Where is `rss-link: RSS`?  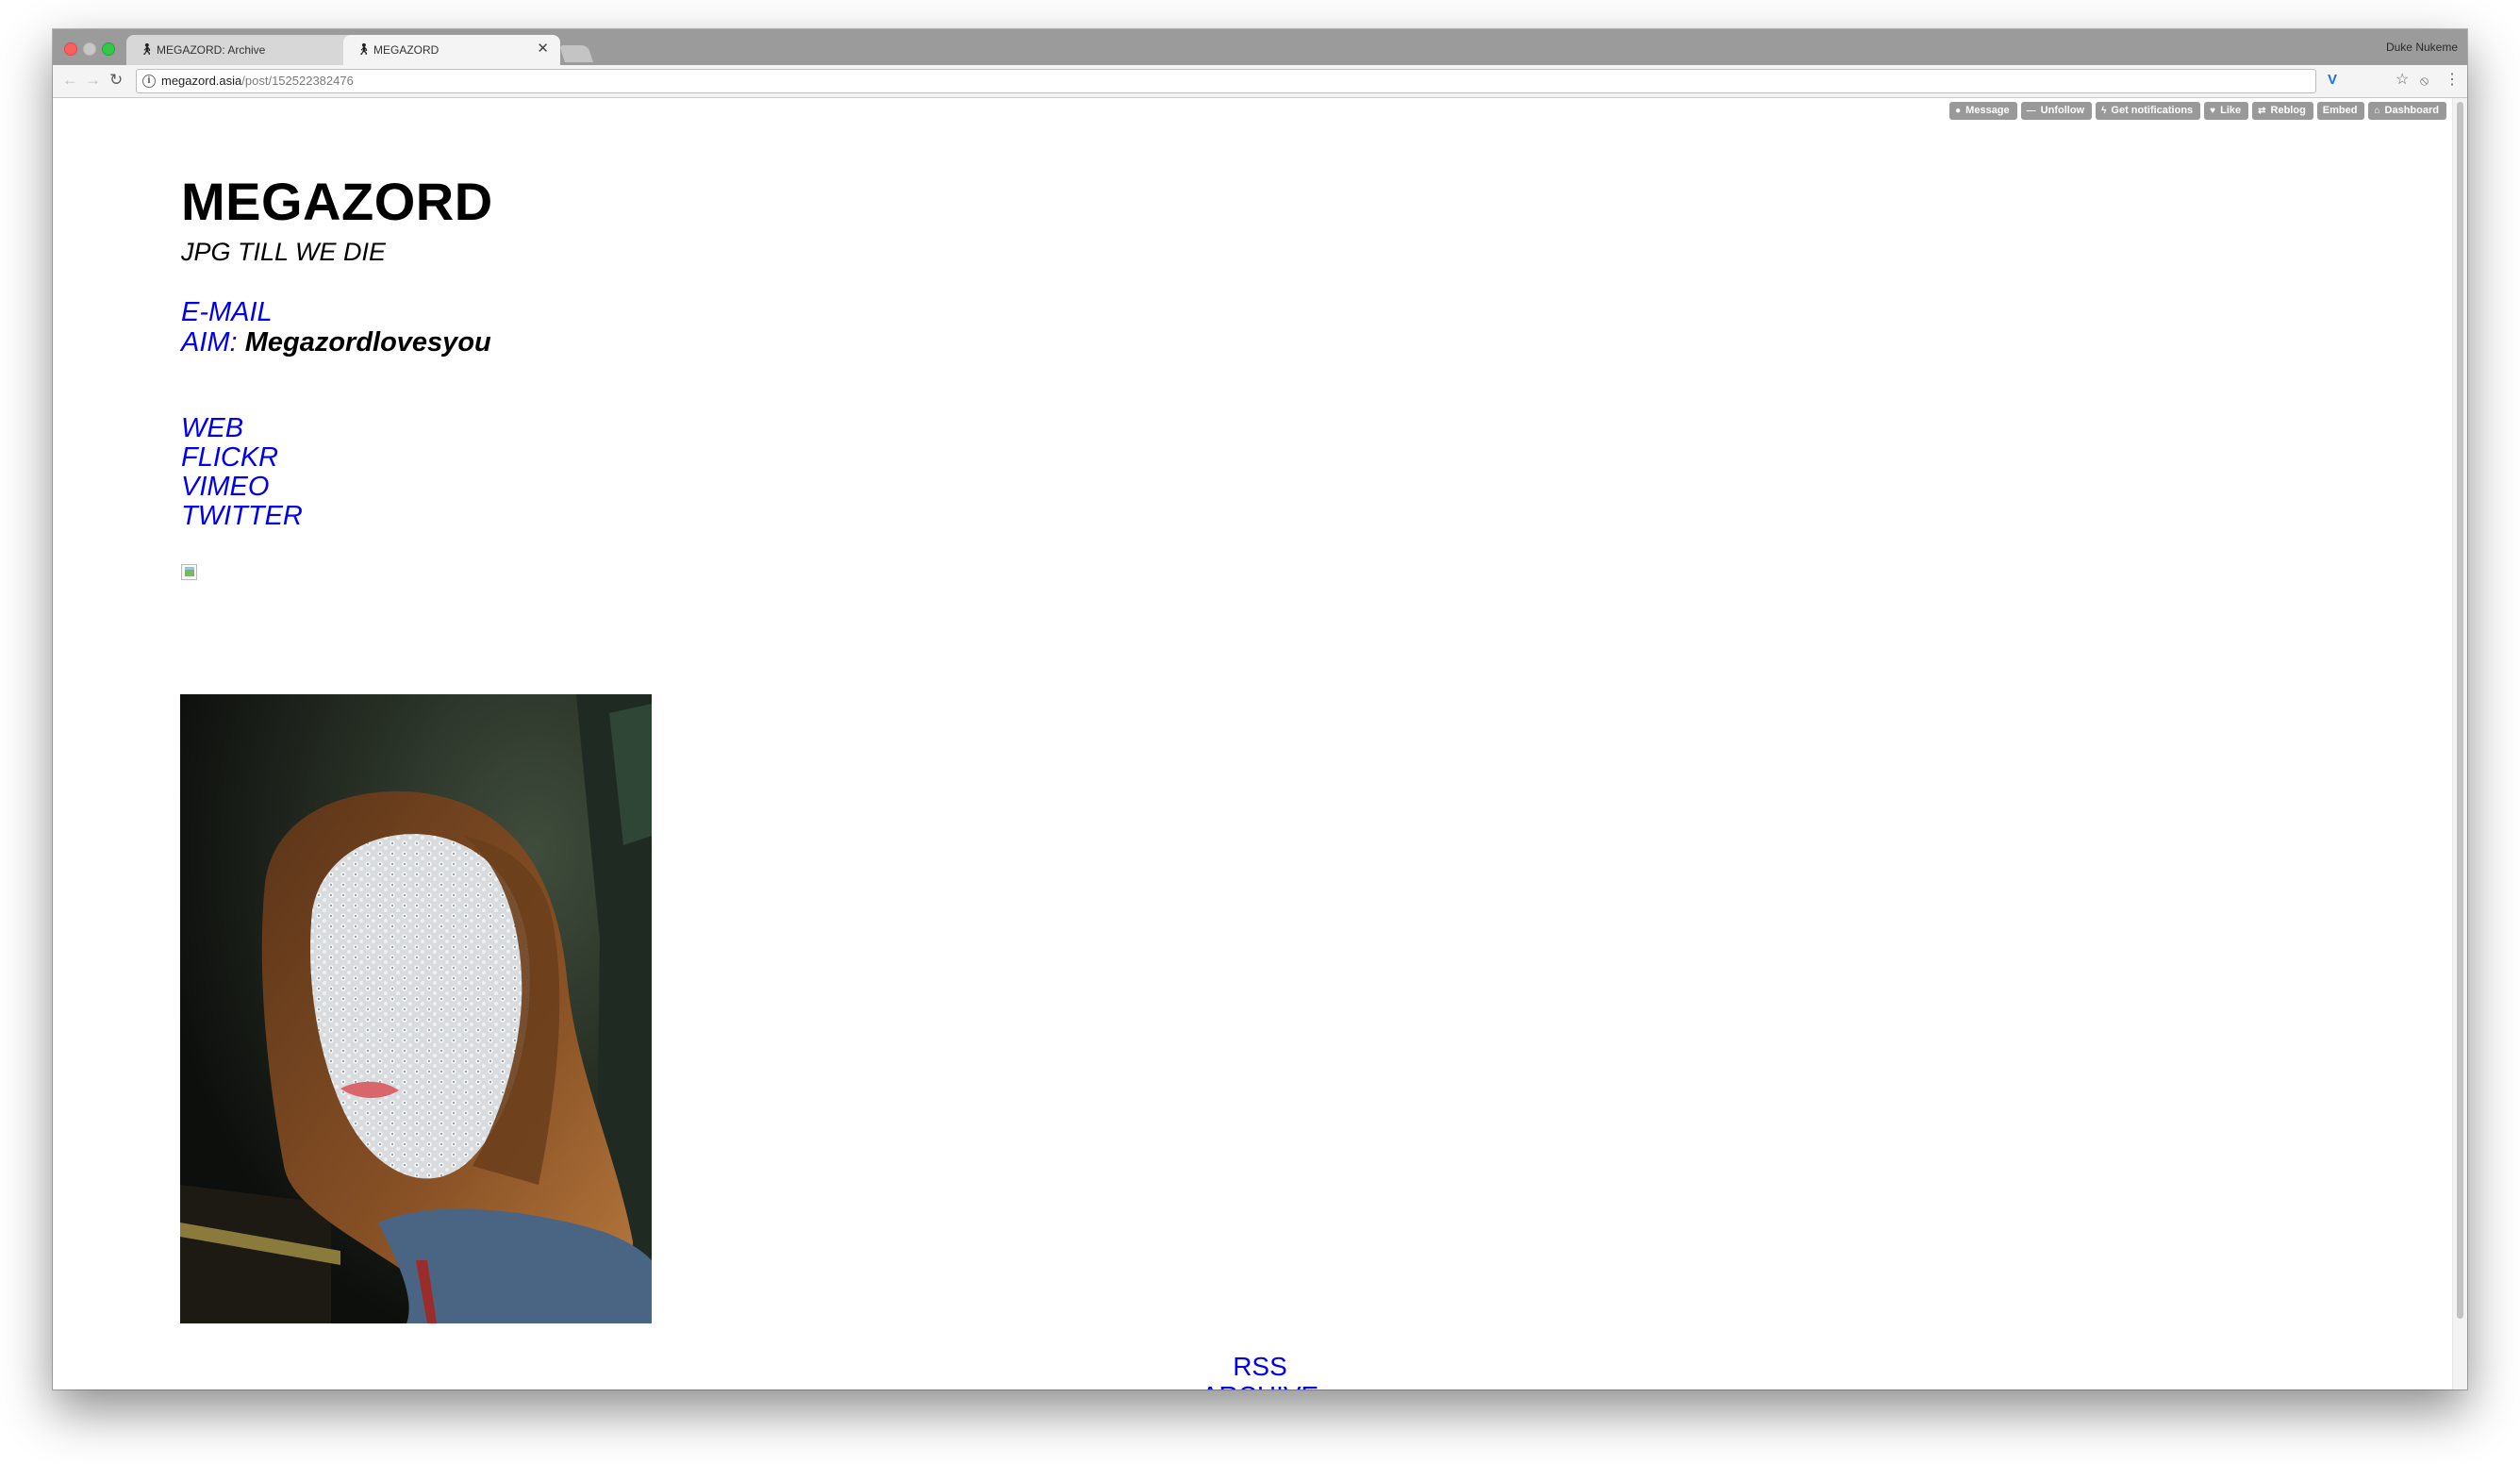 rss-link: RSS is located at coordinates (1260, 1367).